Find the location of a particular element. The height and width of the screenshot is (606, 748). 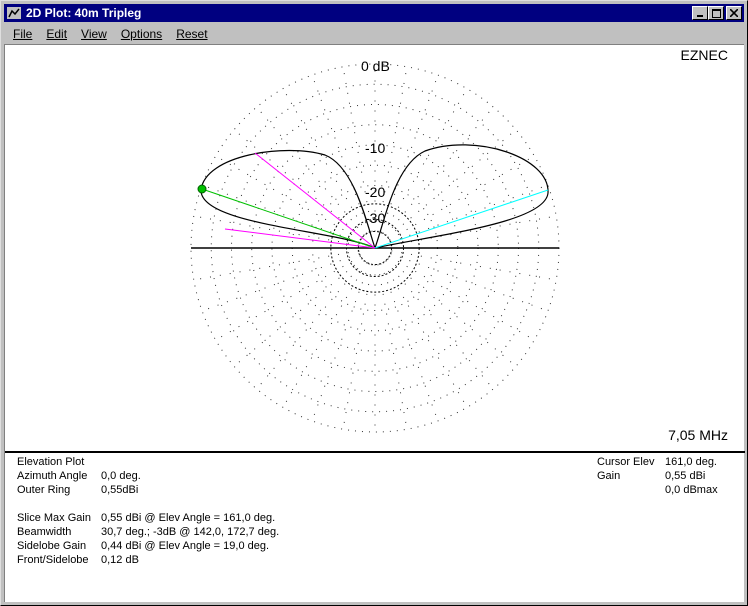

pattern-lobe-left is located at coordinates (288, 199).